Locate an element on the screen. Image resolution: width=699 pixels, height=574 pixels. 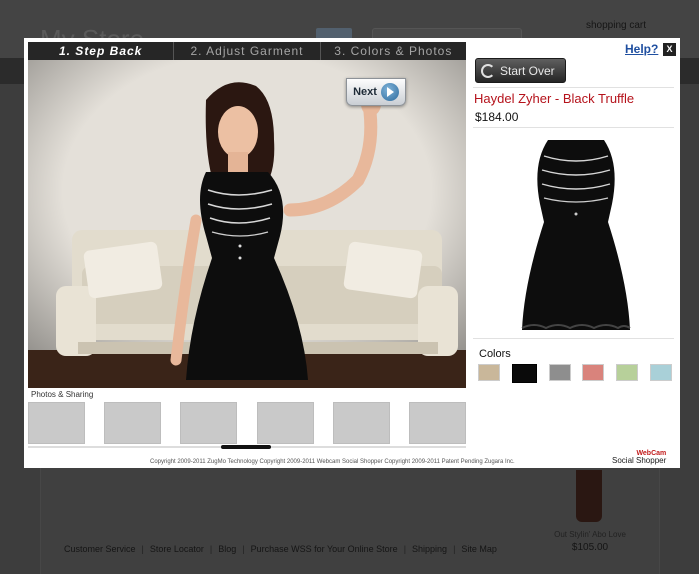
photo-strip is located at coordinates (247, 423).